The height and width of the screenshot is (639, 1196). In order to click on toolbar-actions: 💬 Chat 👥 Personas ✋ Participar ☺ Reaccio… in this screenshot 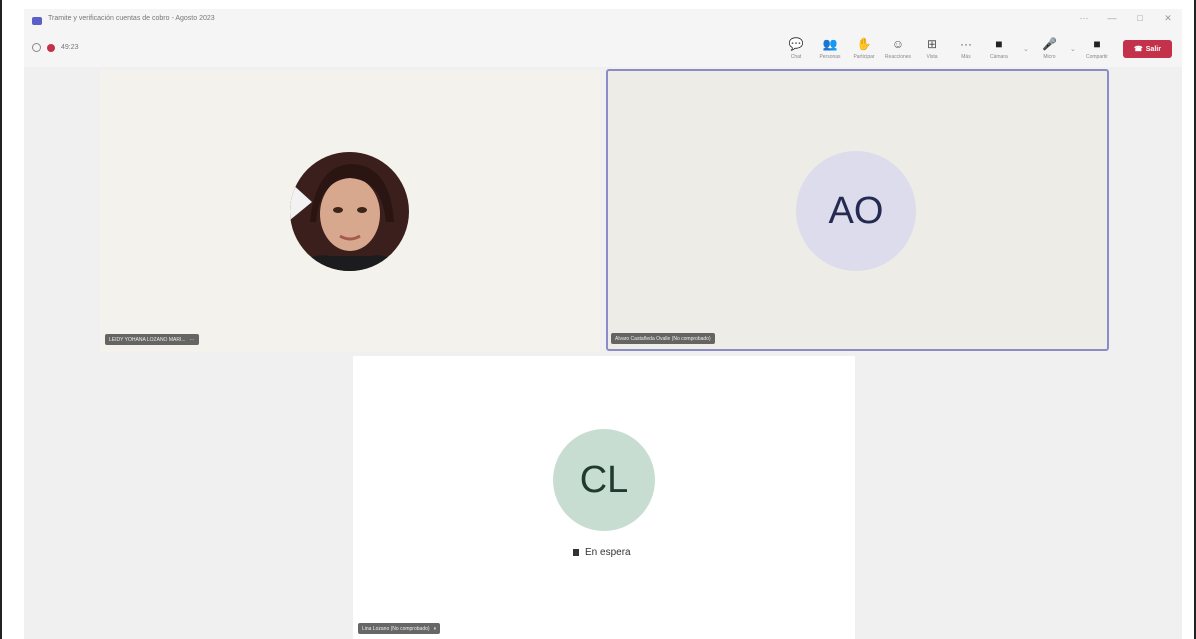, I will do `click(881, 48)`.